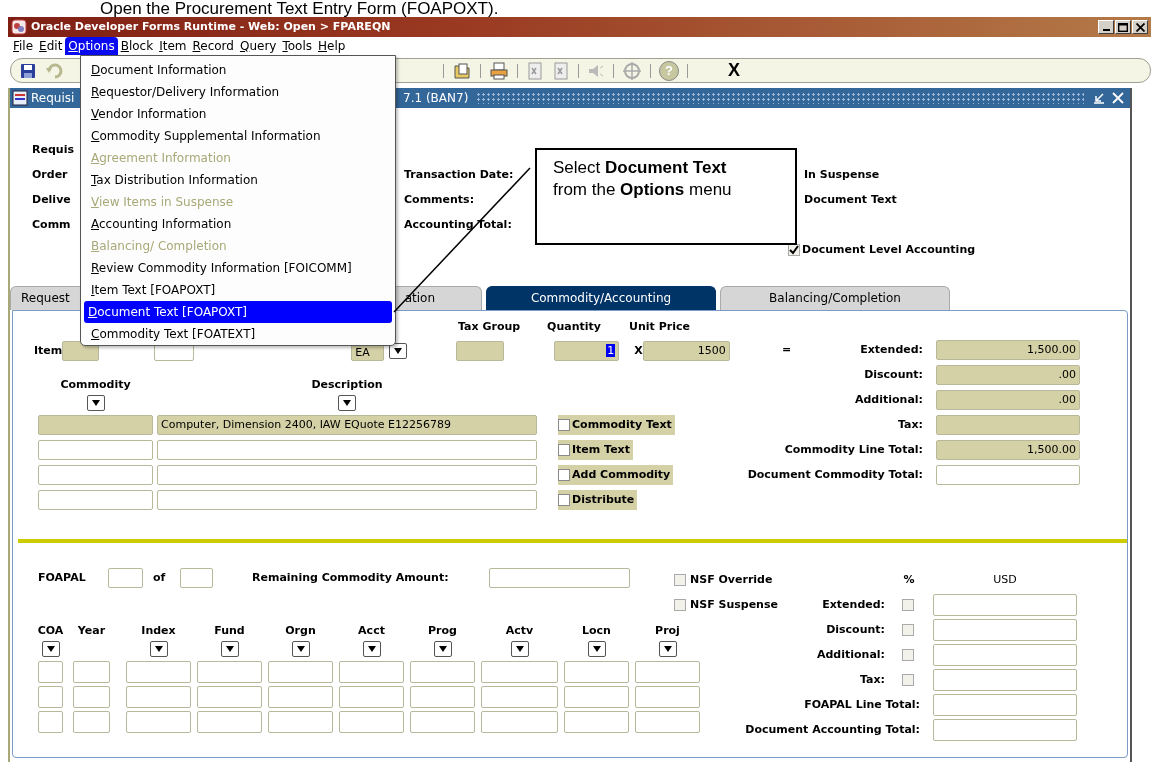 The width and height of the screenshot is (1151, 768). I want to click on menu-item: Accounting Information, so click(238, 224).